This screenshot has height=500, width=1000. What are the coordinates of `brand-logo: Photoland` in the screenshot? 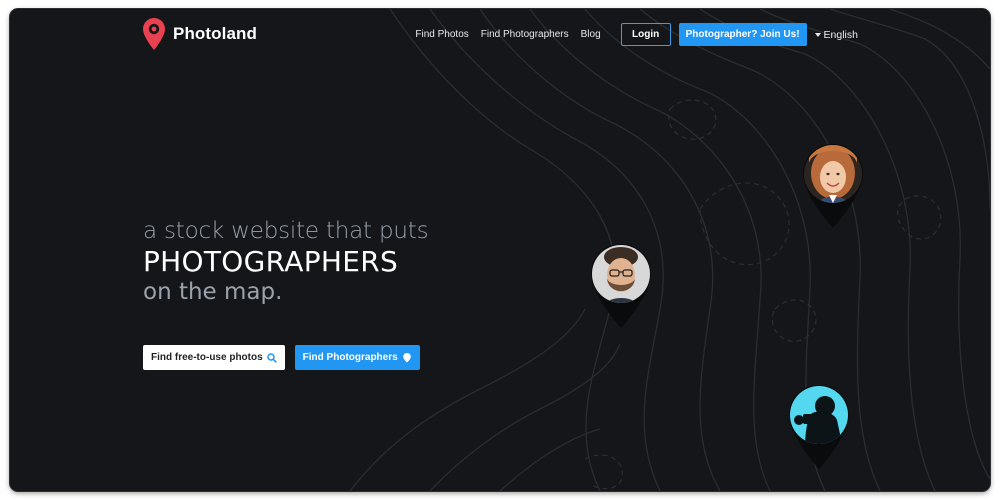 It's located at (200, 34).